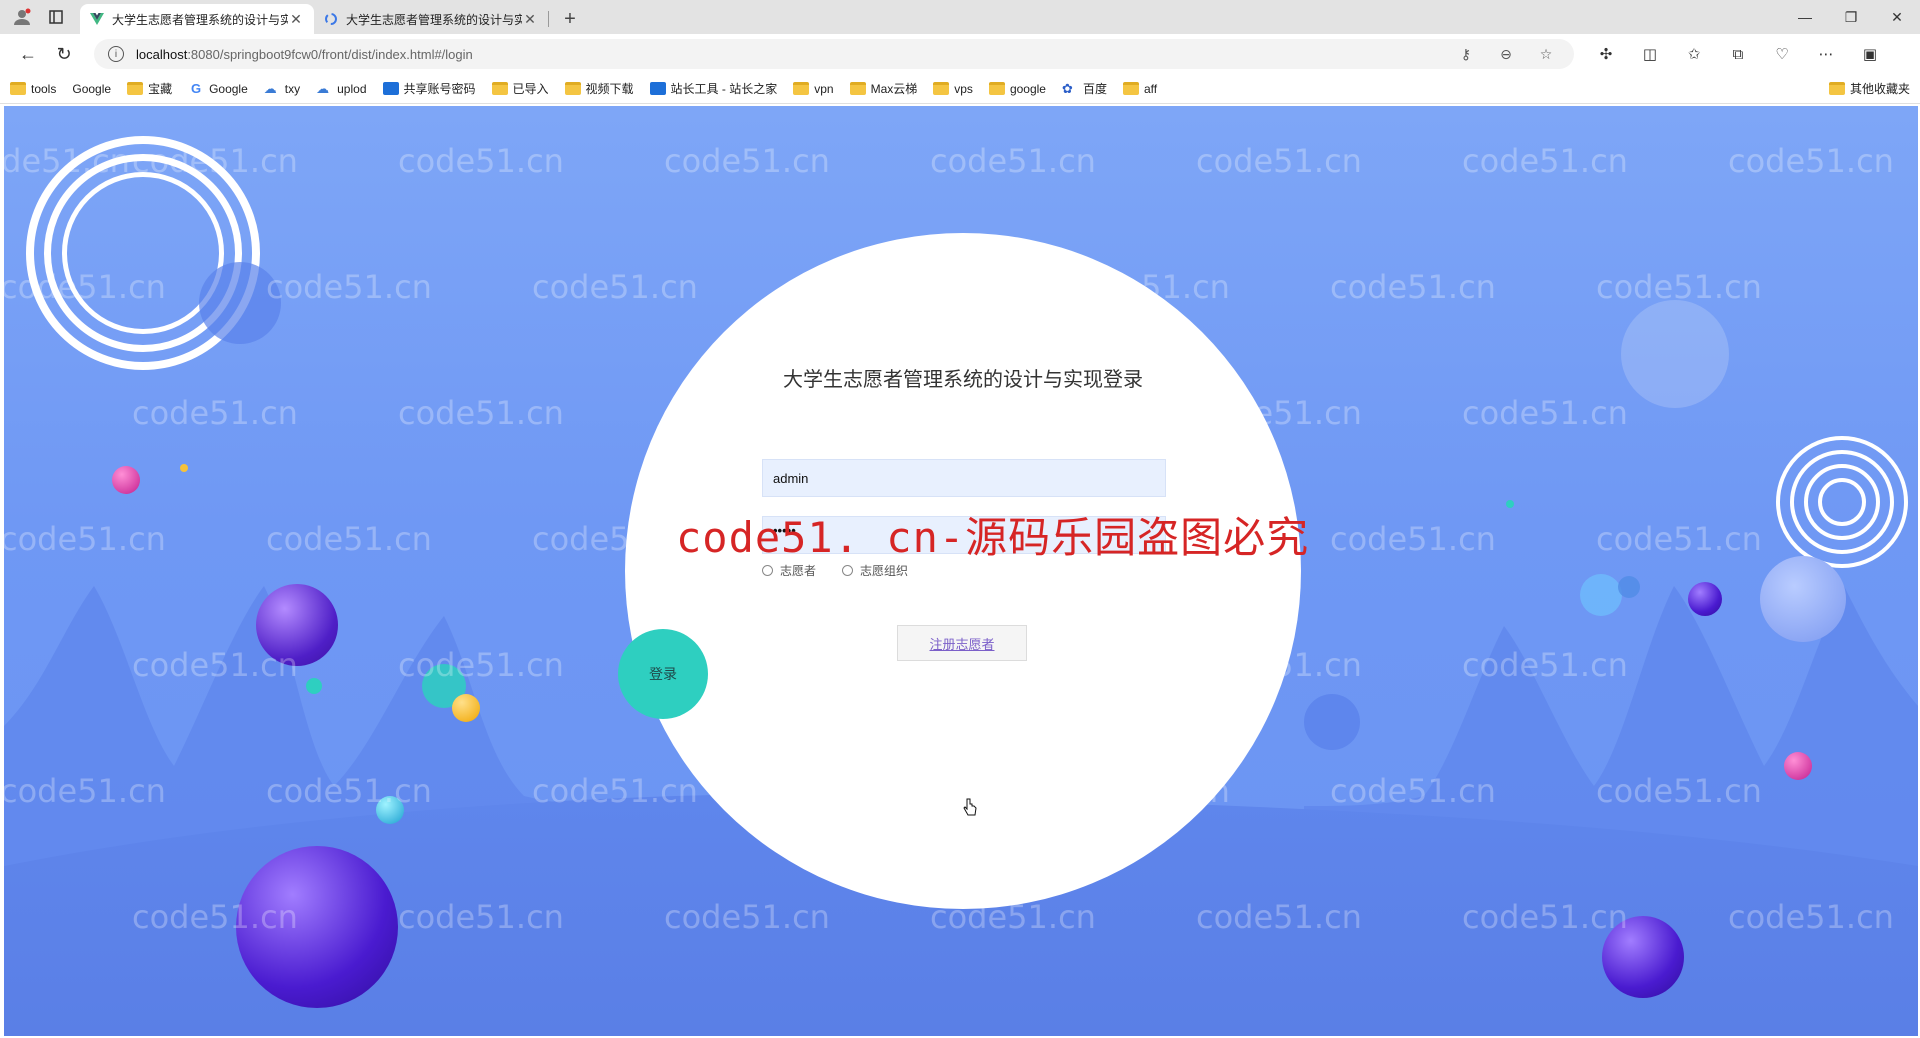  What do you see at coordinates (1027, 88) in the screenshot?
I see `bookmark-label: google` at bounding box center [1027, 88].